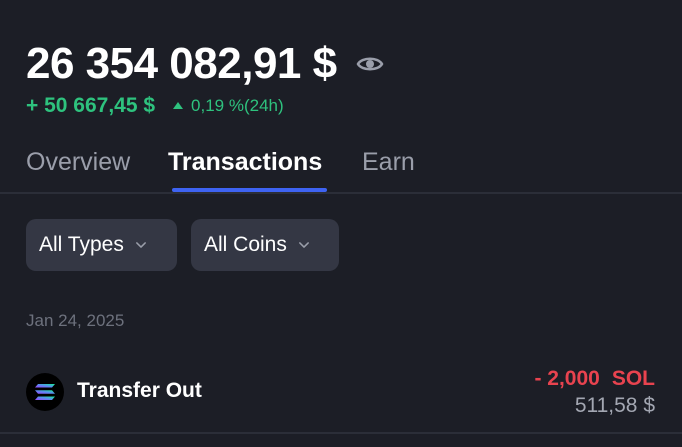 This screenshot has width=682, height=447. What do you see at coordinates (245, 162) in the screenshot?
I see `tab-transactions: Transactions` at bounding box center [245, 162].